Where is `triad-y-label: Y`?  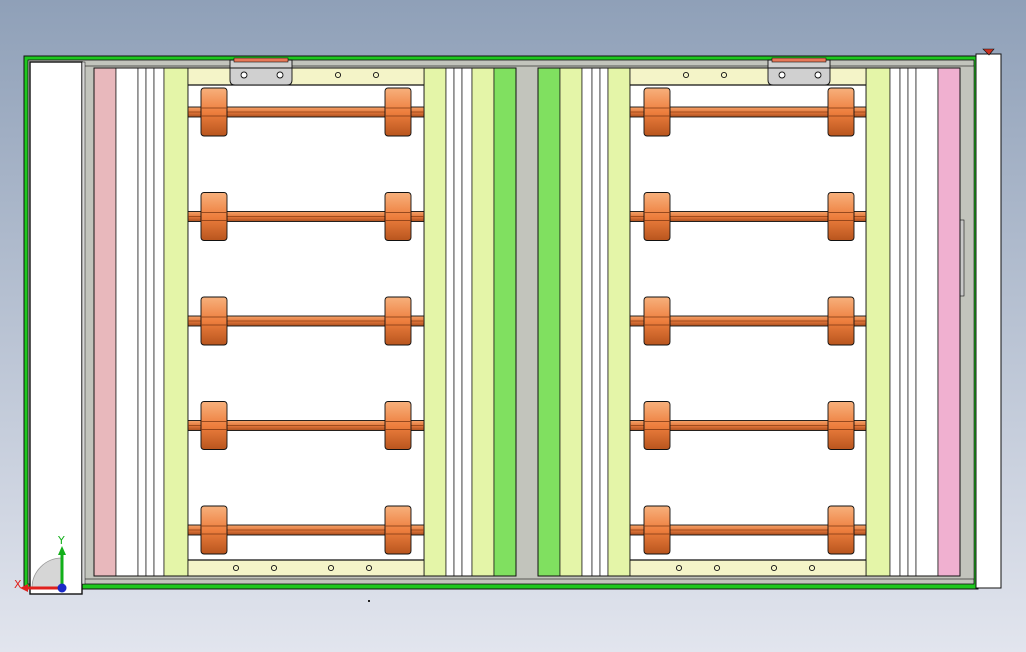
triad-y-label: Y is located at coordinates (61, 540).